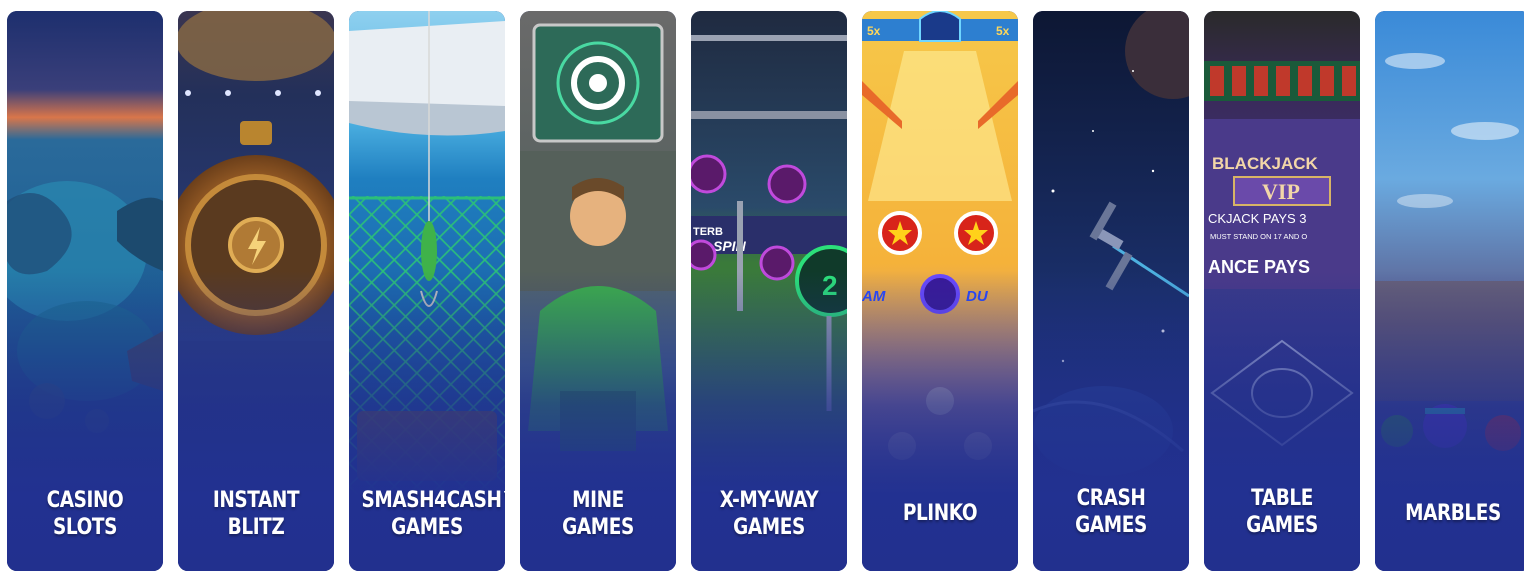 The width and height of the screenshot is (1524, 572). I want to click on card-label: MARBLES, so click(1452, 513).